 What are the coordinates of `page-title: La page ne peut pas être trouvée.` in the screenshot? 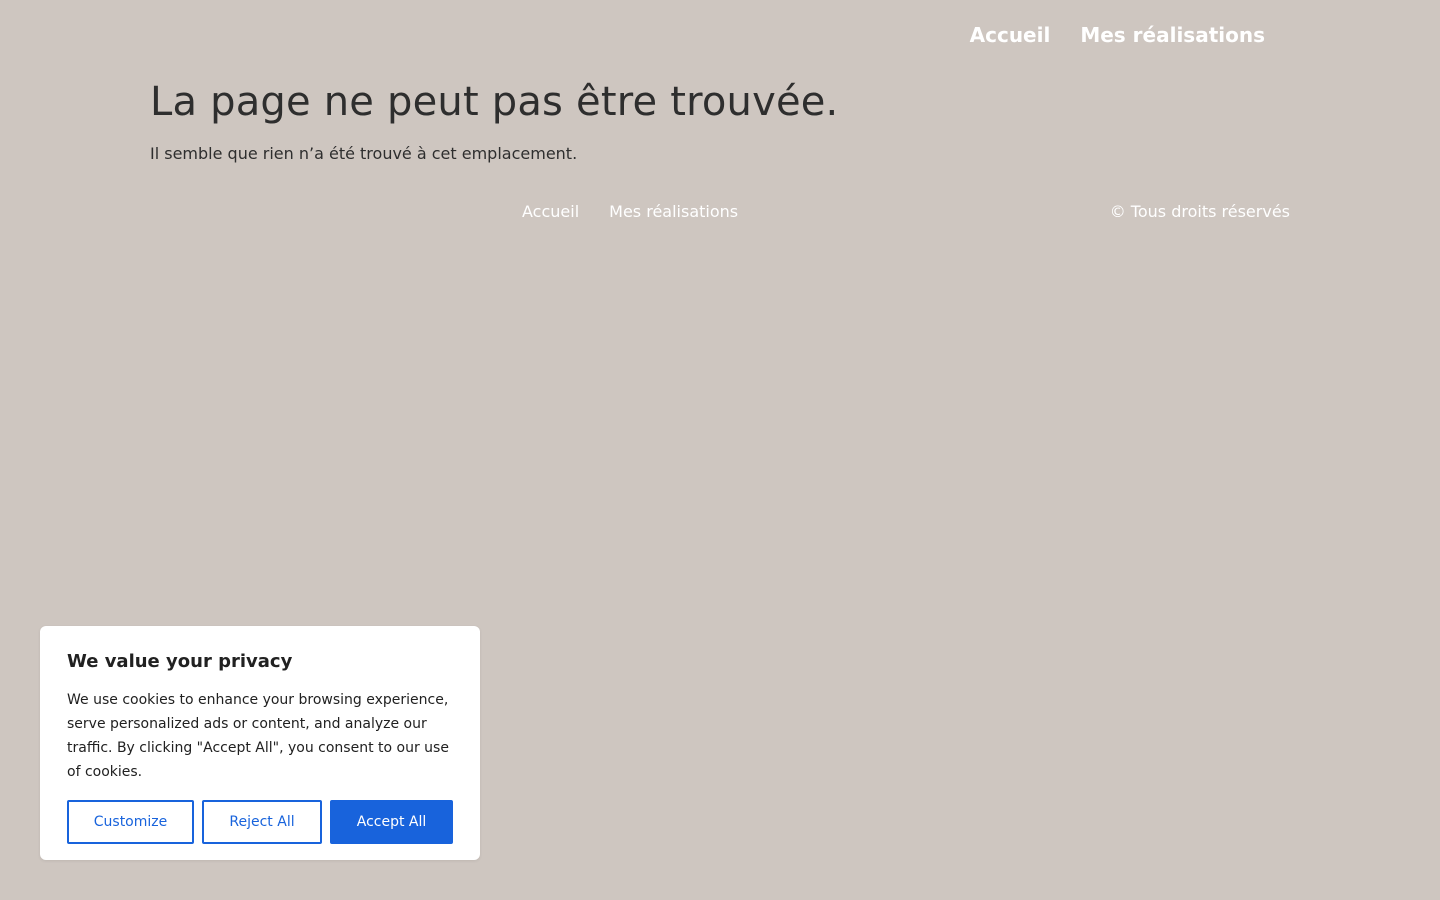 It's located at (494, 102).